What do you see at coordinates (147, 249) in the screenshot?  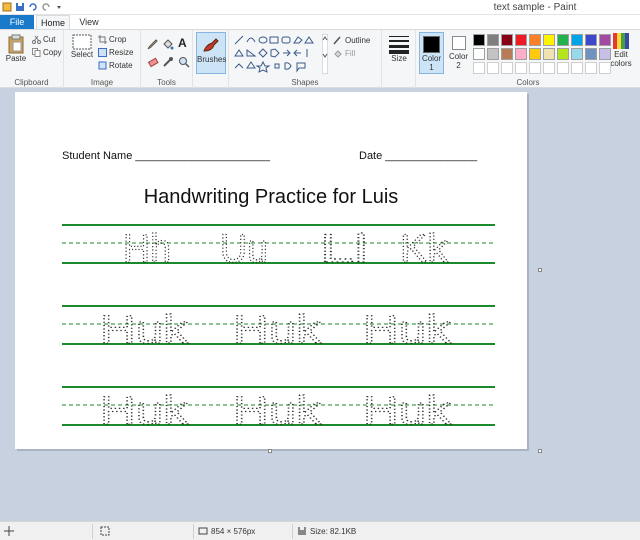 I see `tracing-letters: Hh` at bounding box center [147, 249].